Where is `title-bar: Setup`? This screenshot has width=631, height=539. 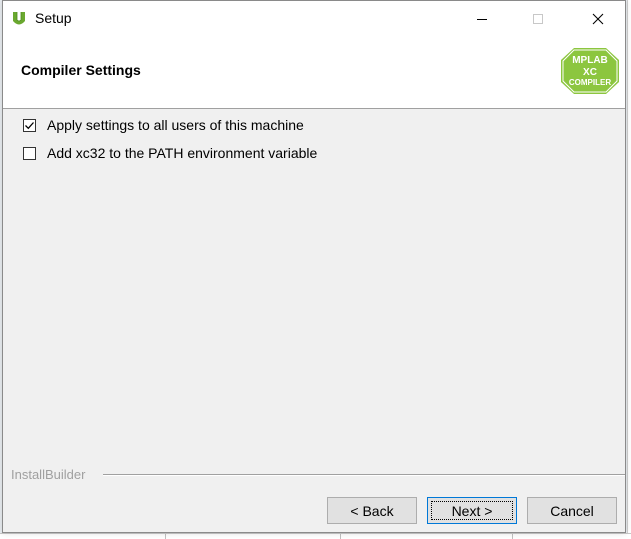
title-bar: Setup is located at coordinates (314, 19).